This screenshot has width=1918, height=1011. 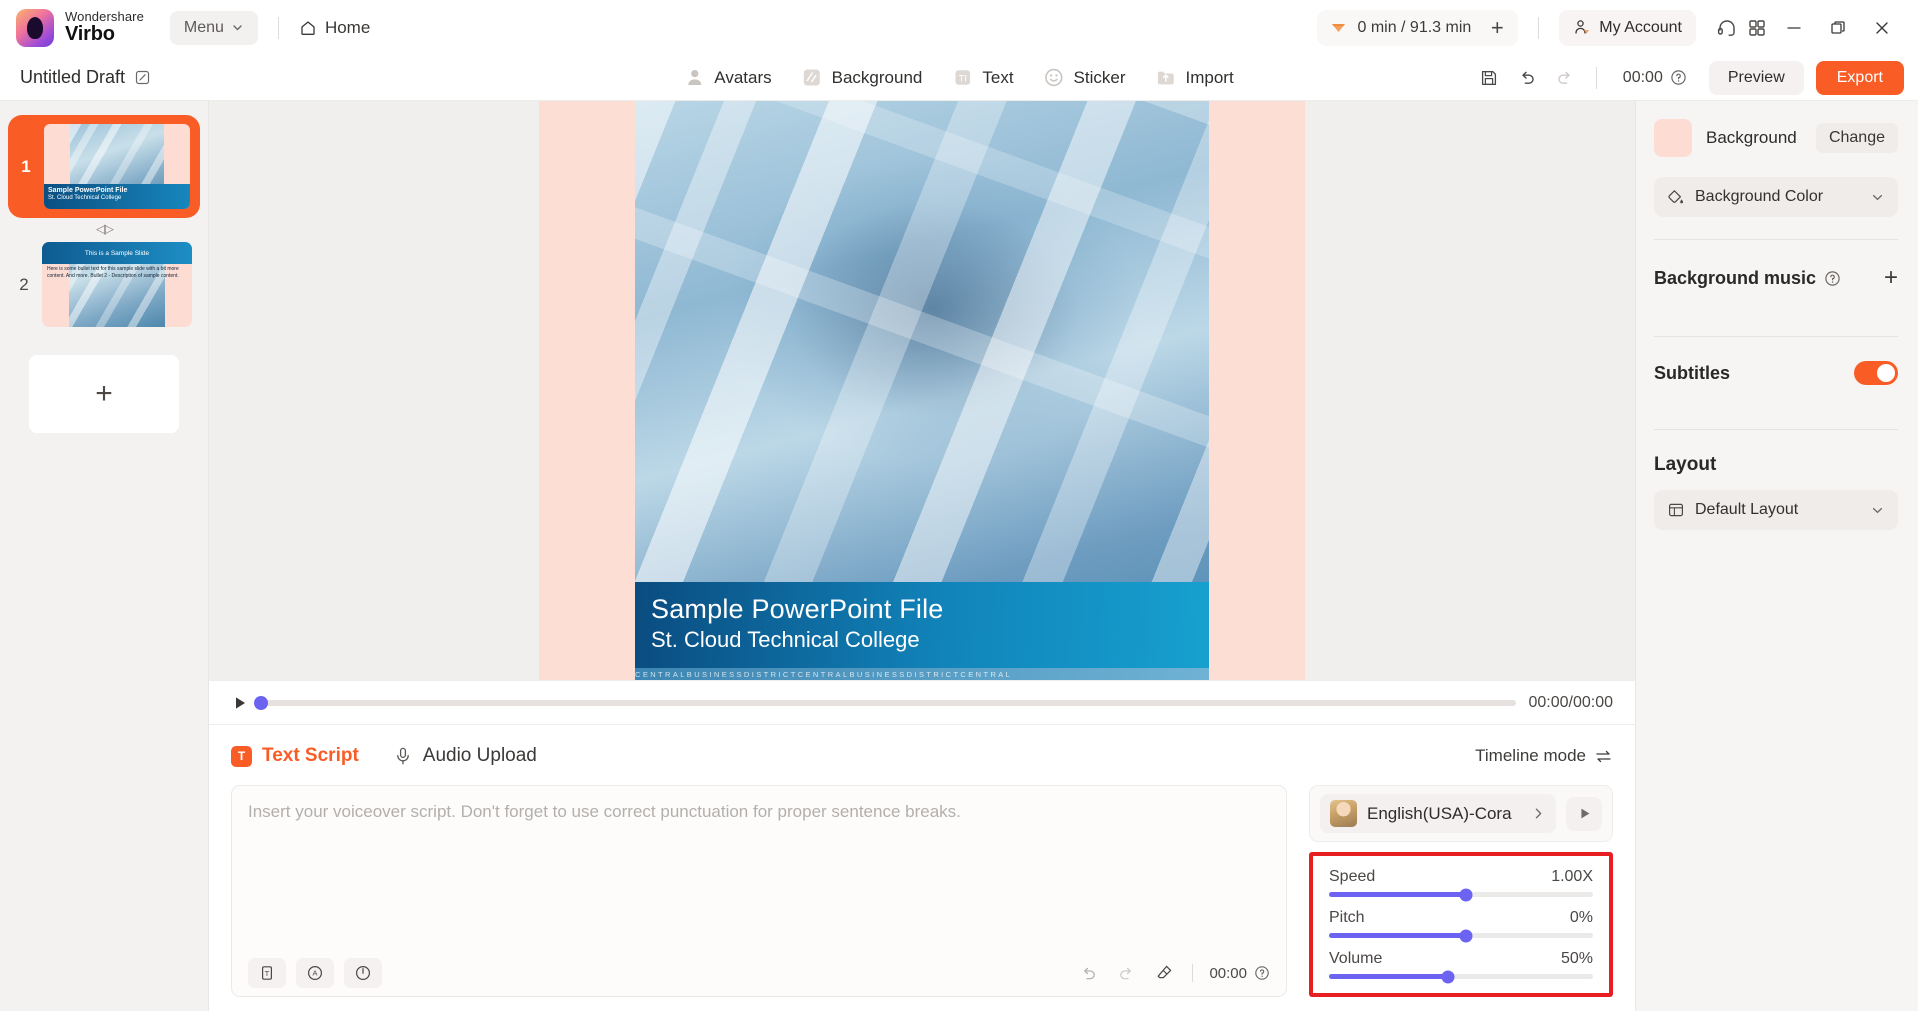 I want to click on project-duration-label: 00:00, so click(x=1642, y=77).